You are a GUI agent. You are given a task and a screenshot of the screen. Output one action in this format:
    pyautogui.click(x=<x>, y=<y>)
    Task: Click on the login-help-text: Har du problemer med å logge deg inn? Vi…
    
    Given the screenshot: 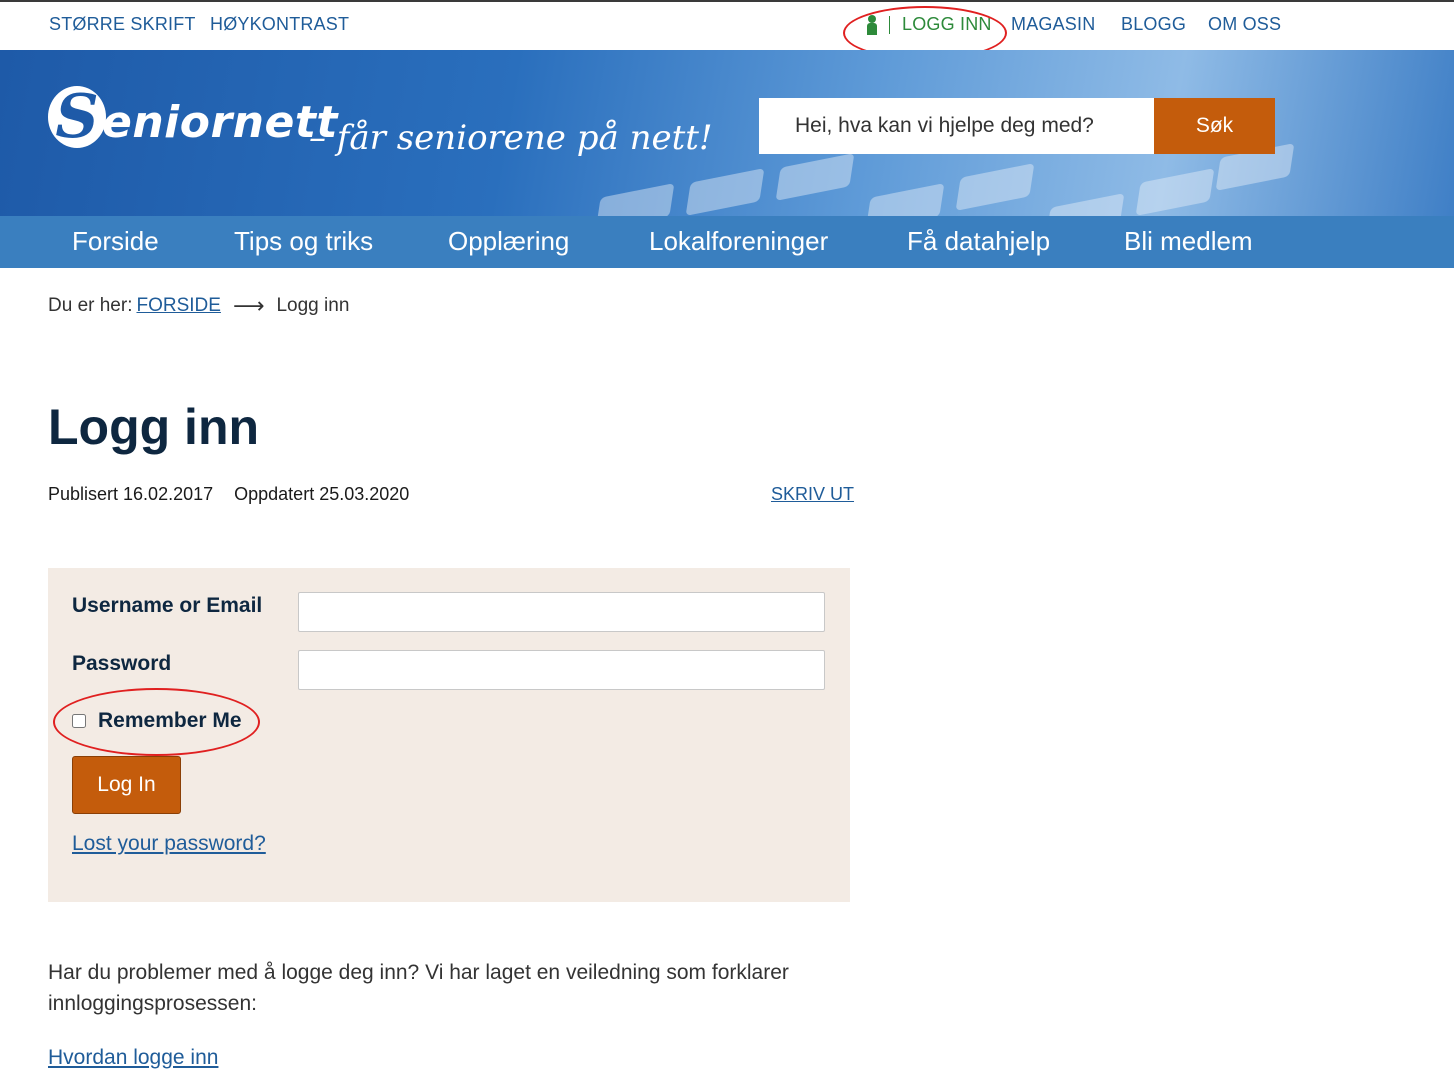 What is the action you would take?
    pyautogui.click(x=418, y=988)
    